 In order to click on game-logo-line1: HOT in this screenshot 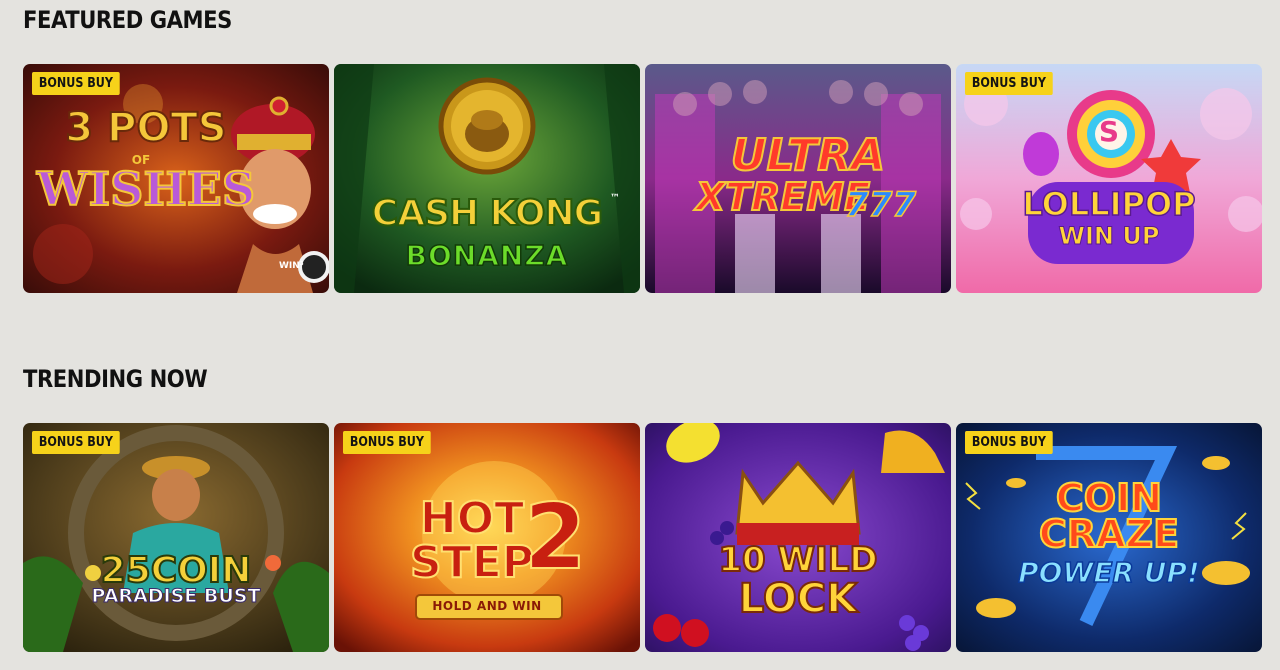, I will do `click(472, 518)`.